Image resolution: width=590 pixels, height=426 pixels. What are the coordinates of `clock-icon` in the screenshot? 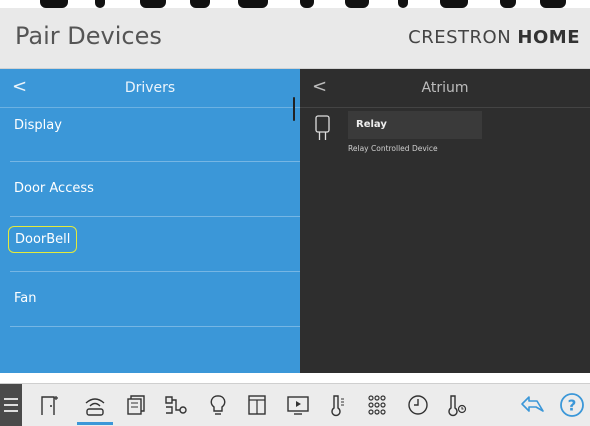 It's located at (418, 405).